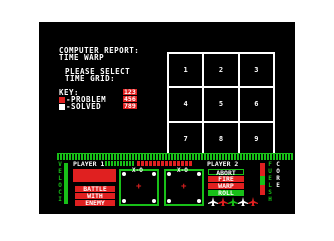  What do you see at coordinates (95, 203) in the screenshot?
I see `battle-message-line3: ENEMY` at bounding box center [95, 203].